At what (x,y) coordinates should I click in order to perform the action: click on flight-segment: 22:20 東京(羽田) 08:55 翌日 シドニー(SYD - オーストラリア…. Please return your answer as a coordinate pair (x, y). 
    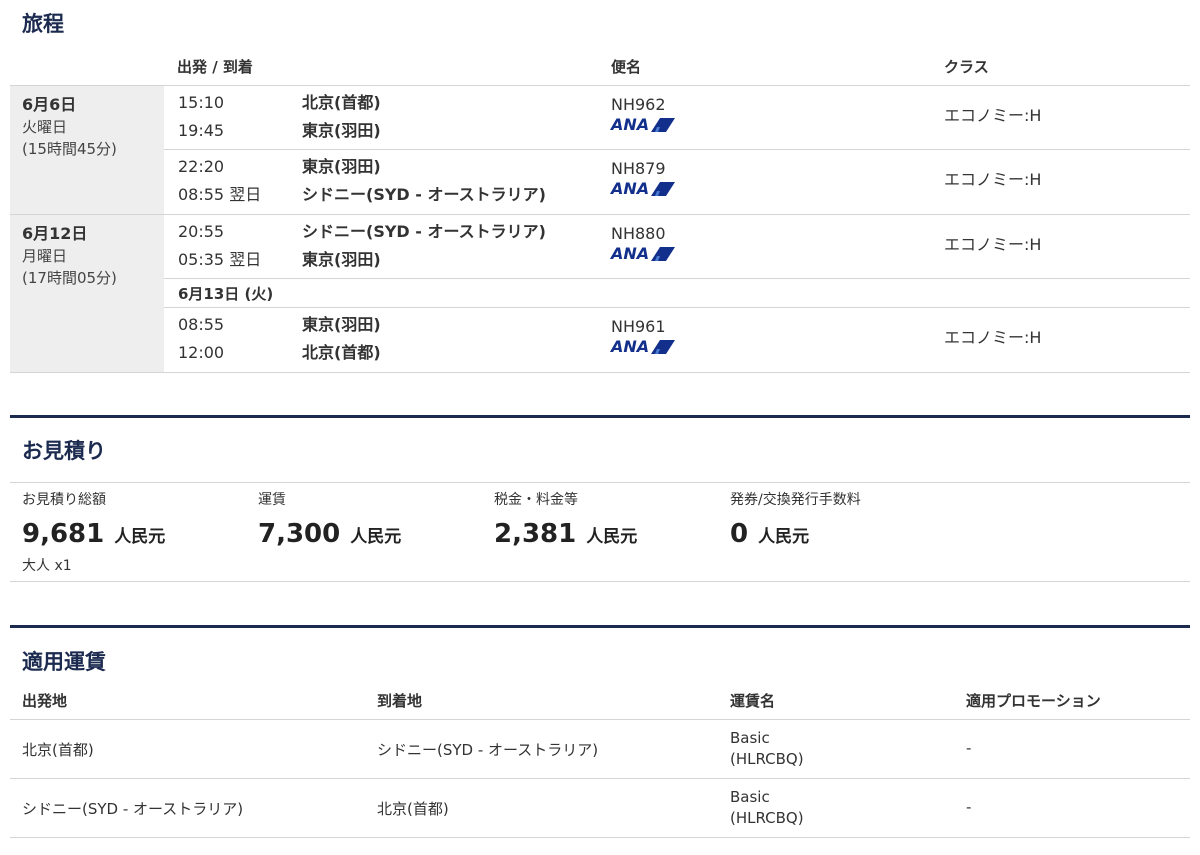
    Looking at the image, I should click on (677, 182).